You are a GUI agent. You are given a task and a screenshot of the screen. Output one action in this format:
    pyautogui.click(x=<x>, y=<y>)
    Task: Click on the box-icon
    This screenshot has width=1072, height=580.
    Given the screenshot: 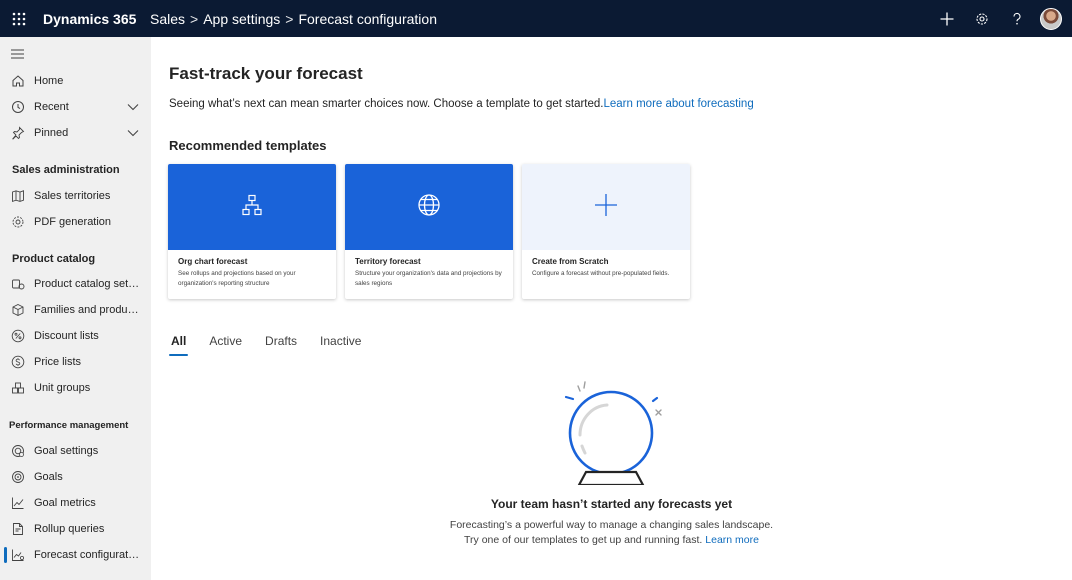 What is the action you would take?
    pyautogui.click(x=18, y=310)
    